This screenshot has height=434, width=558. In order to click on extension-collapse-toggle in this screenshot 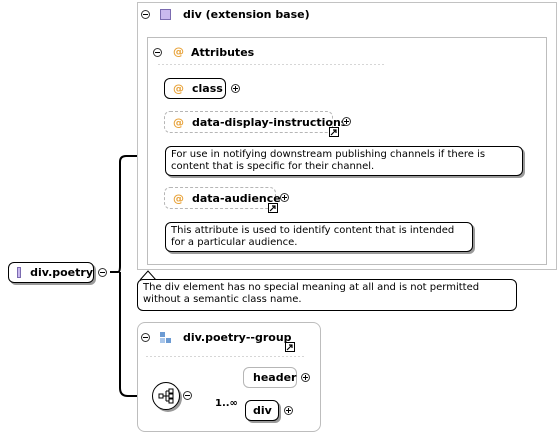, I will do `click(145, 14)`.